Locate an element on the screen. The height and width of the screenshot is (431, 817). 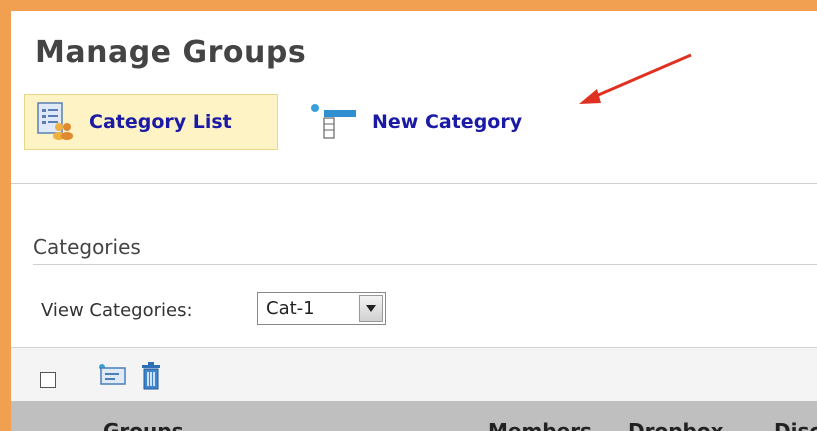
new-category-button: New Category is located at coordinates (414, 122).